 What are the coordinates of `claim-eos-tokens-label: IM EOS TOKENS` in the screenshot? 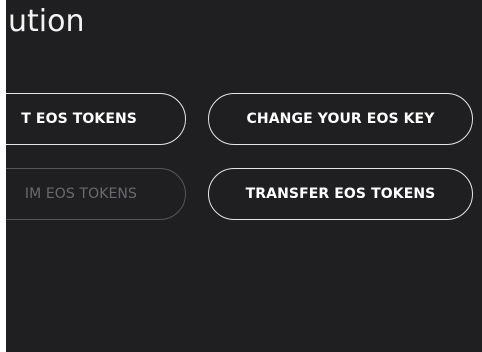 It's located at (80, 194).